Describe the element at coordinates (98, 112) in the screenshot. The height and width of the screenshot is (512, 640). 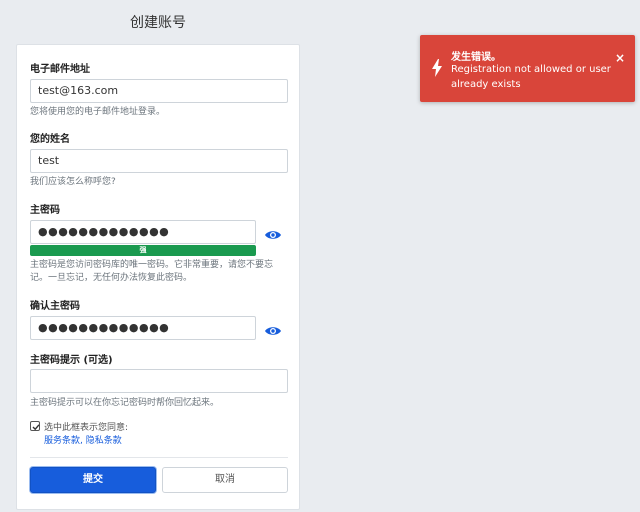
I see `email-help: 您将使用您的电子邮件地址登录。` at that location.